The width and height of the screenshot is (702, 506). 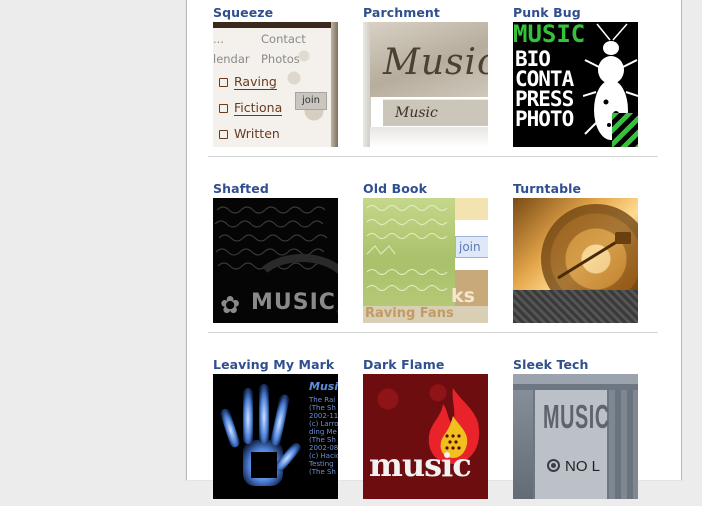 I want to click on theme-item-turntable: Turntable, so click(x=576, y=251).